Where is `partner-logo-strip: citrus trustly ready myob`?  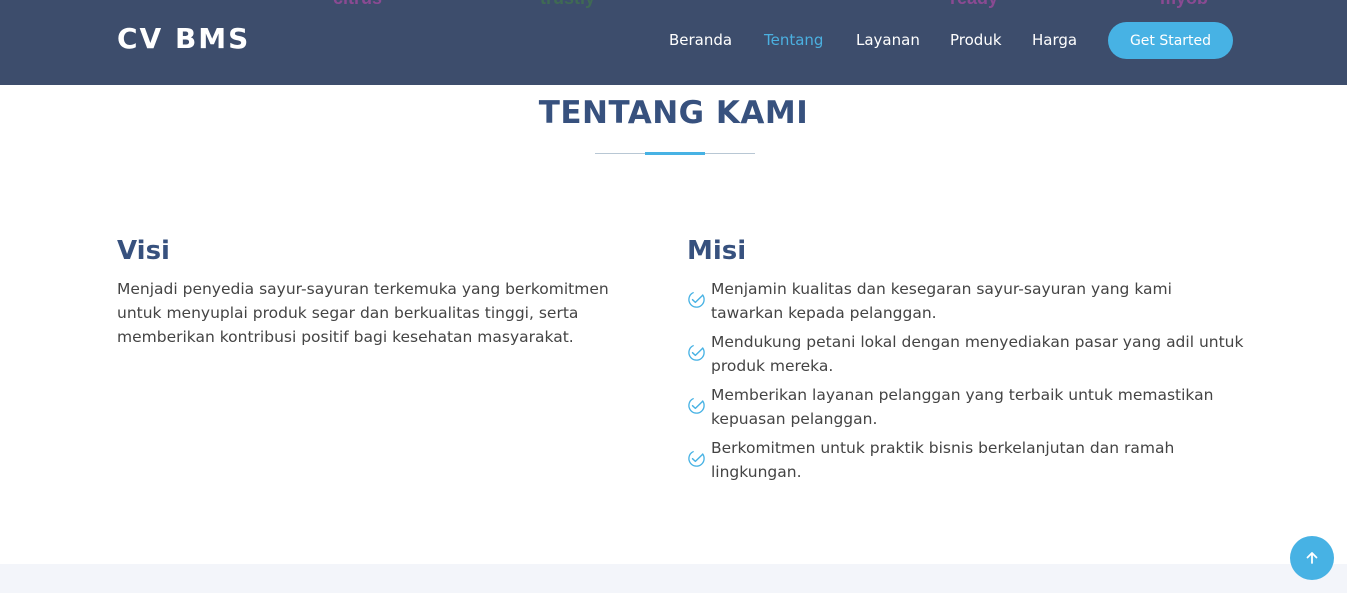 partner-logo-strip: citrus trustly ready myob is located at coordinates (673, 4).